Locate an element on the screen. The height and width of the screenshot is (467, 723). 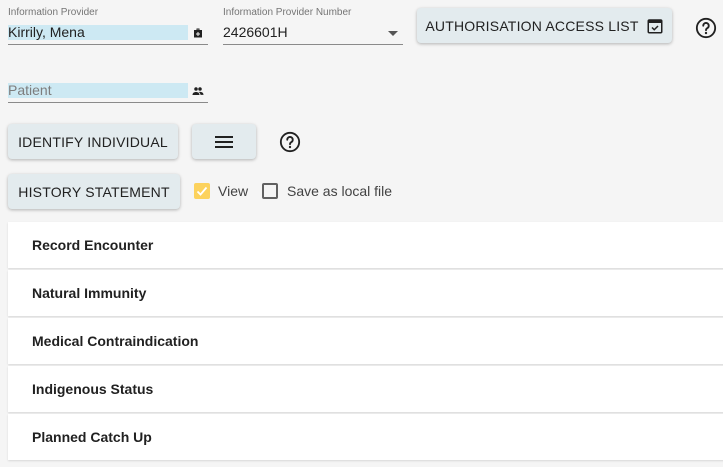
provider-number-label: Information Provider Number is located at coordinates (287, 12).